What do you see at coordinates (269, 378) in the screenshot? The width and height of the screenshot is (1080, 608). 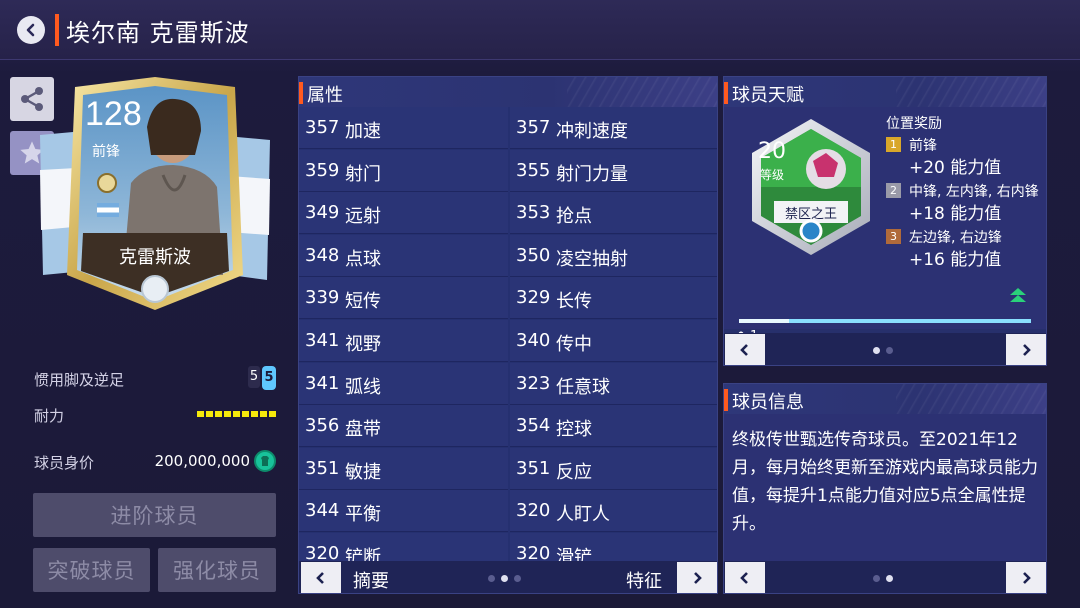 I see `preferred-foot-value: 5` at bounding box center [269, 378].